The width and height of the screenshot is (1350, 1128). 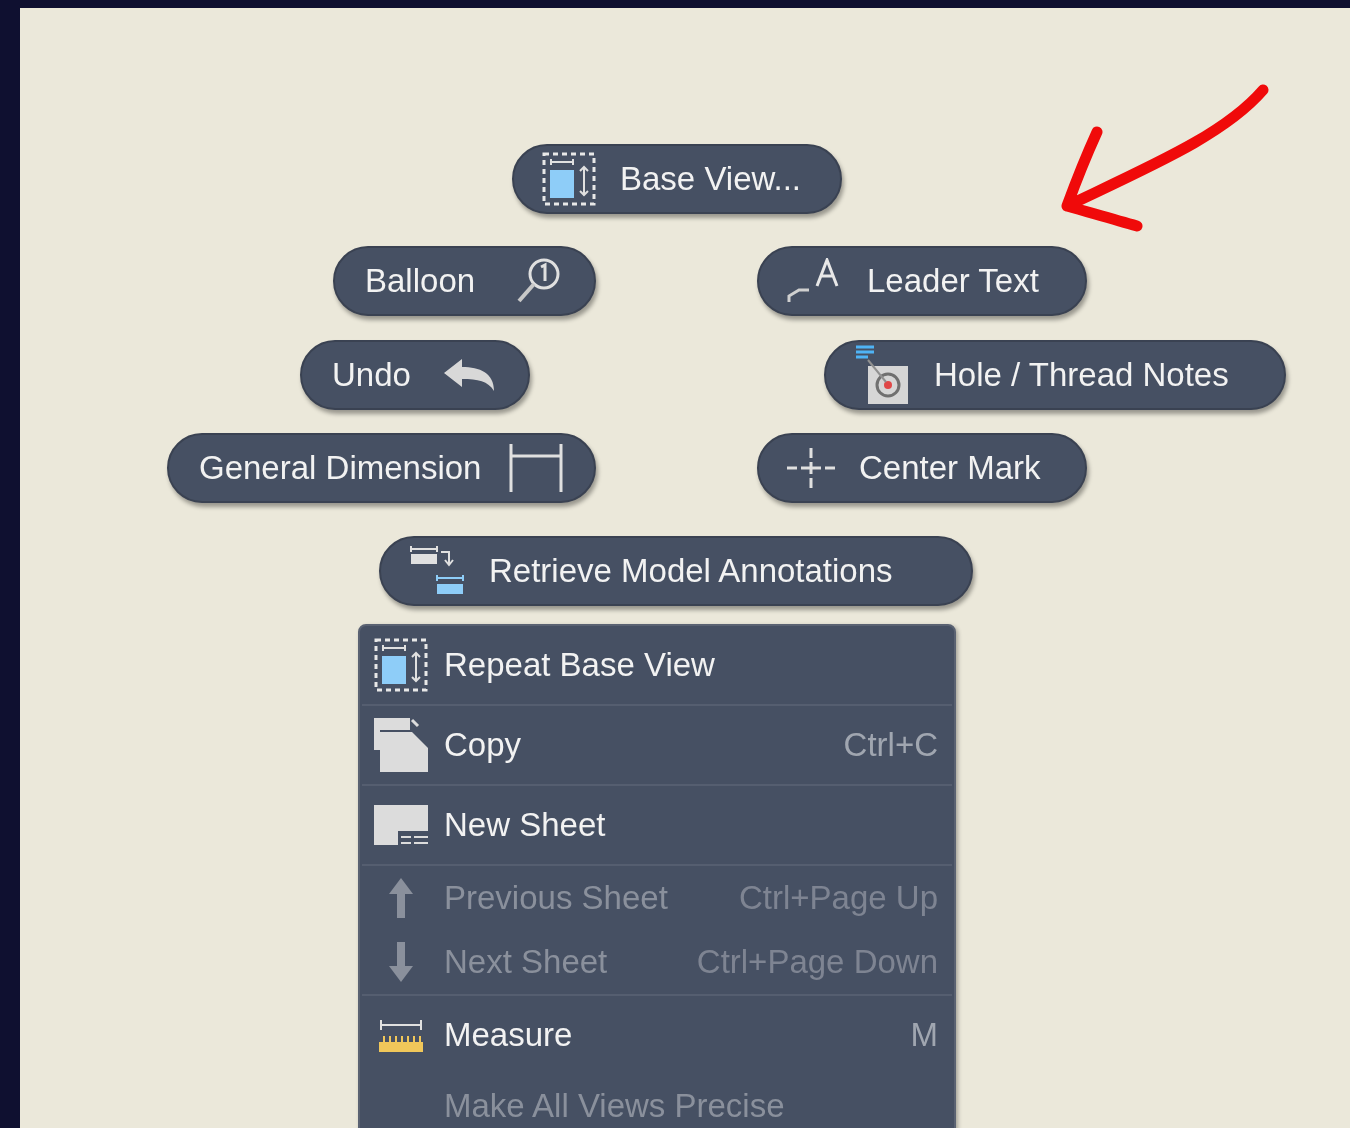 I want to click on menu-item: Measure M, so click(x=657, y=1035).